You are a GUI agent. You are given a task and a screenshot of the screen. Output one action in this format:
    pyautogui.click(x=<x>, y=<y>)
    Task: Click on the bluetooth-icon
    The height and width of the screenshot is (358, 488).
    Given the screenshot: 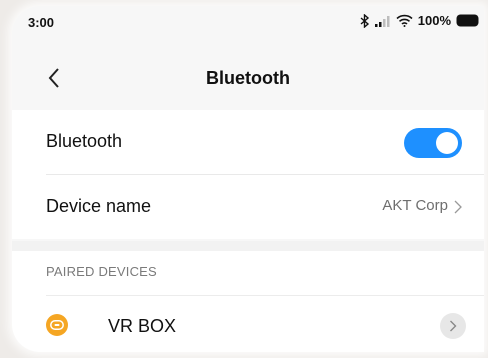 What is the action you would take?
    pyautogui.click(x=364, y=20)
    